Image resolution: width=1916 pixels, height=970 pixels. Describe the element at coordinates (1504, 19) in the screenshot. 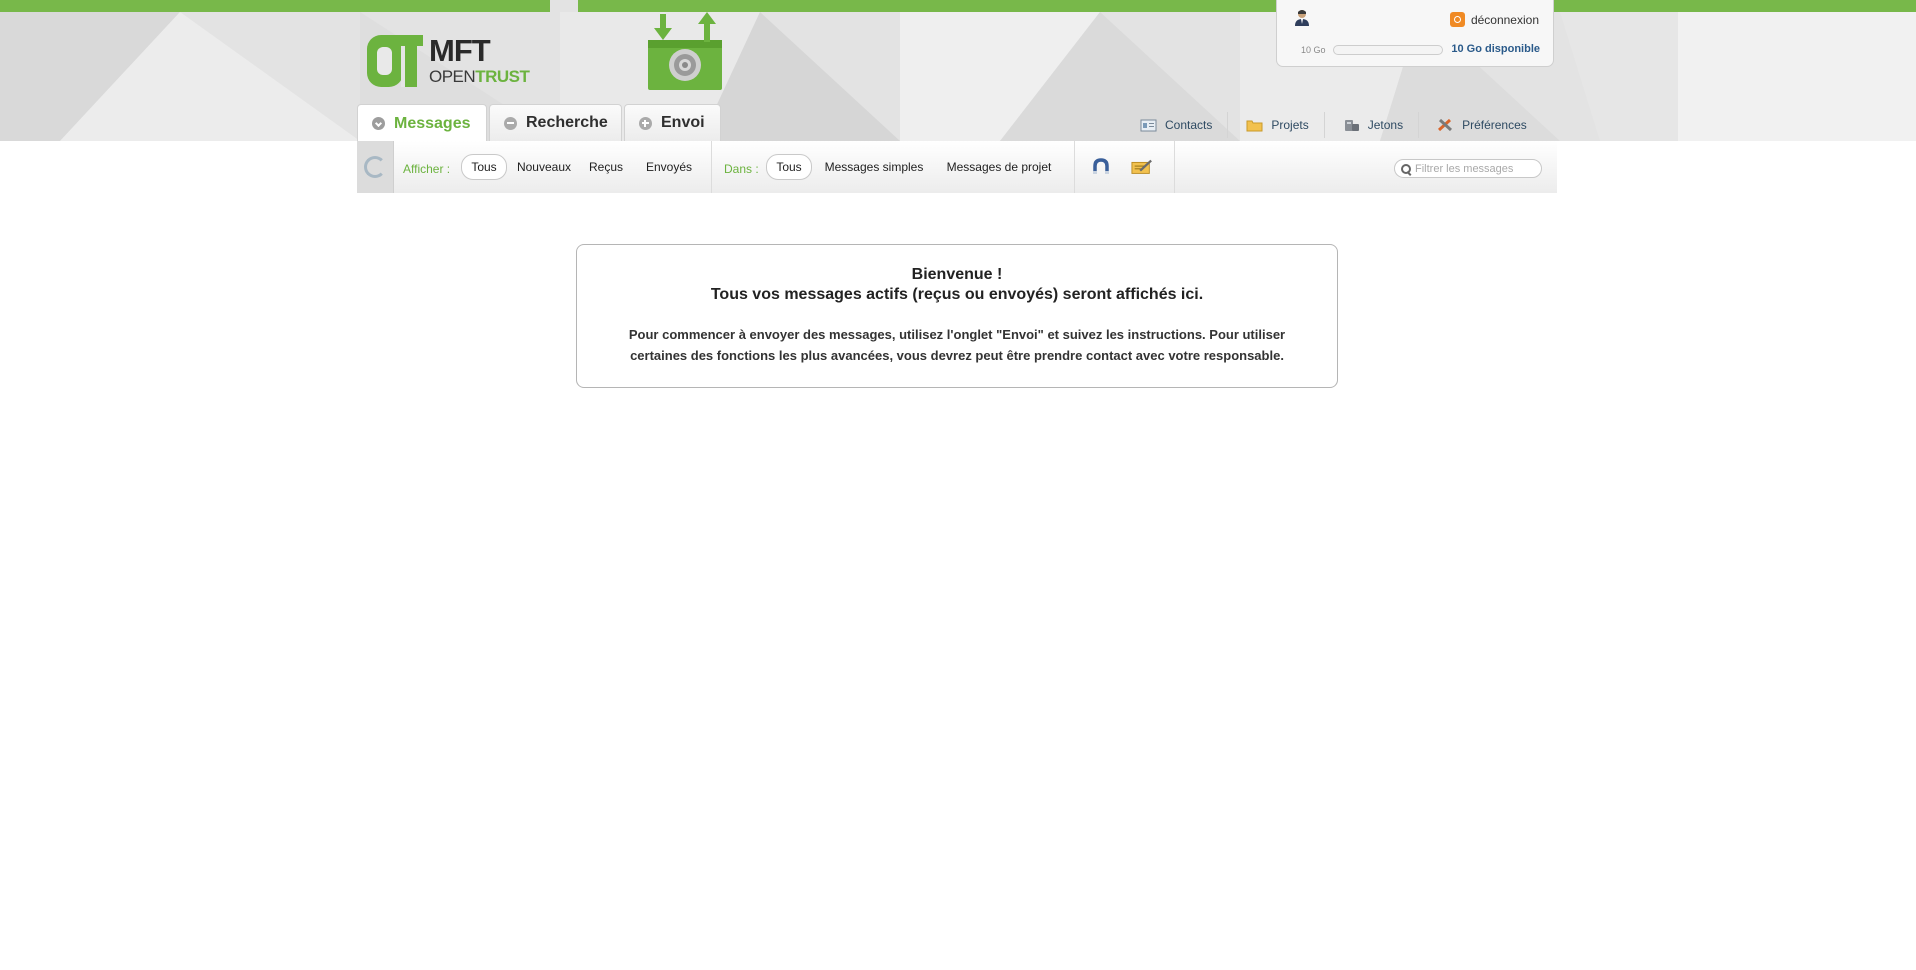

I see `logout-label: déconnexion` at that location.